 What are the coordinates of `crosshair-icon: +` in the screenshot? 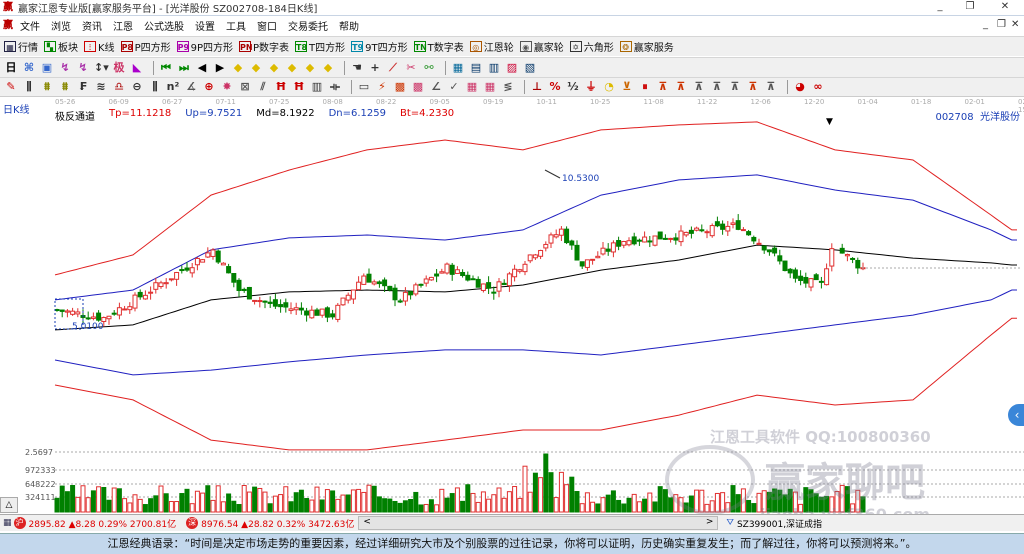 It's located at (375, 68).